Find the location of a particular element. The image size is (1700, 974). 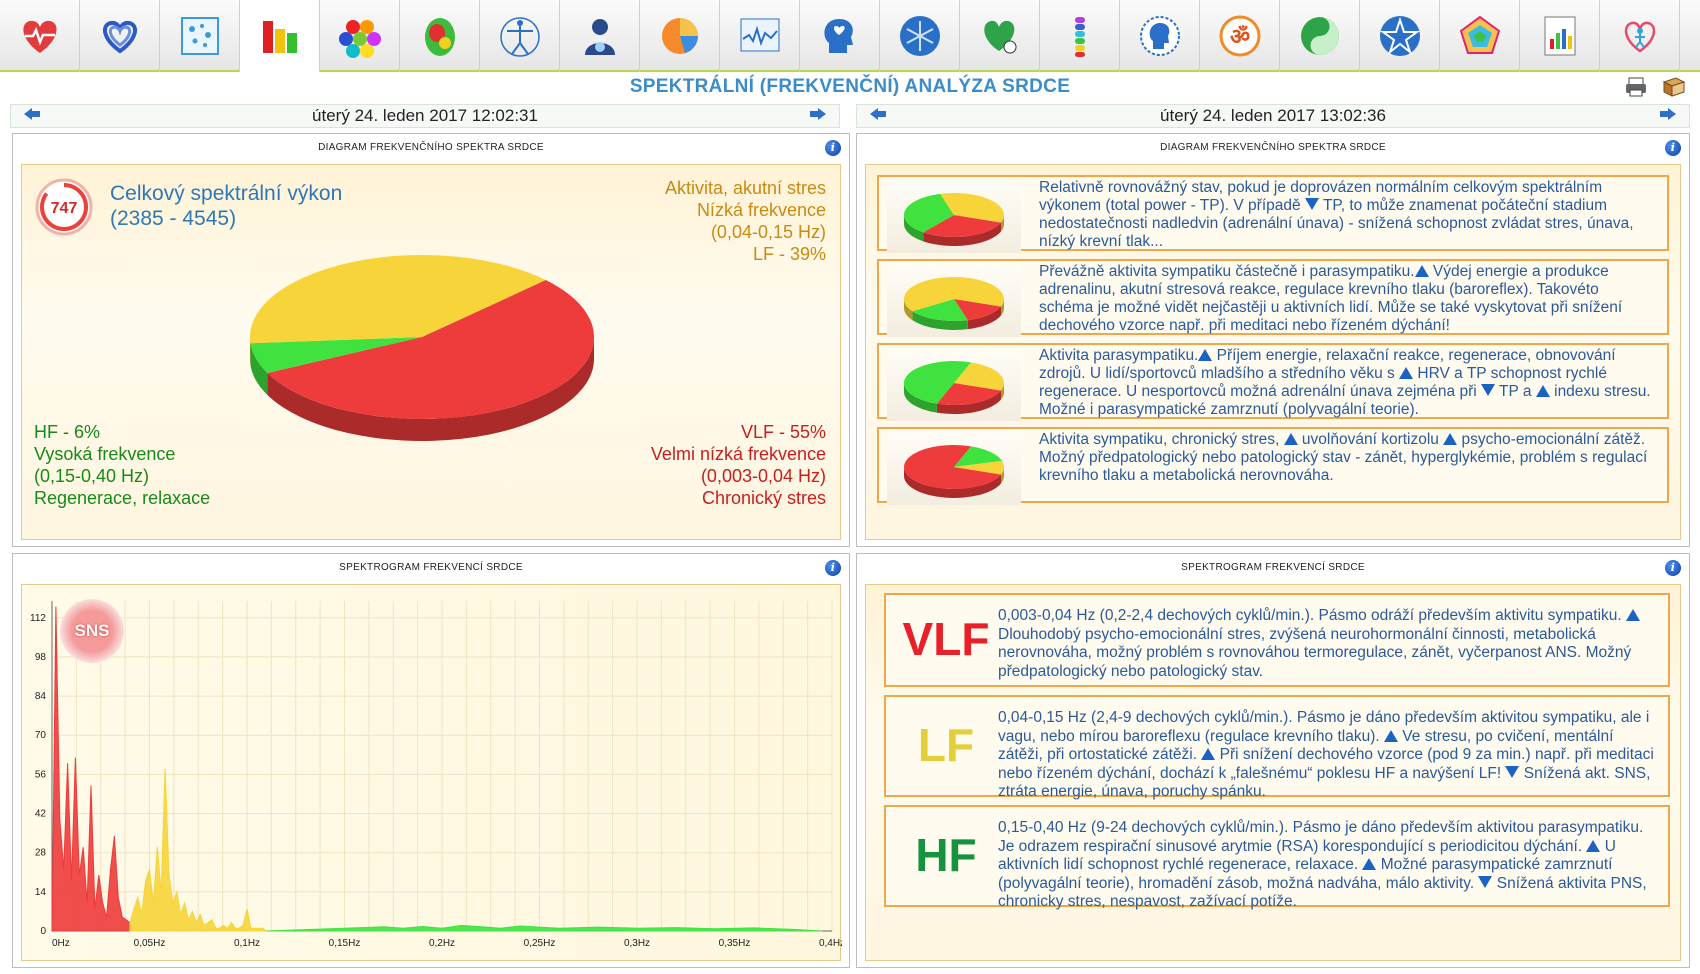

toolbar-button-double-heart is located at coordinates (120, 36).